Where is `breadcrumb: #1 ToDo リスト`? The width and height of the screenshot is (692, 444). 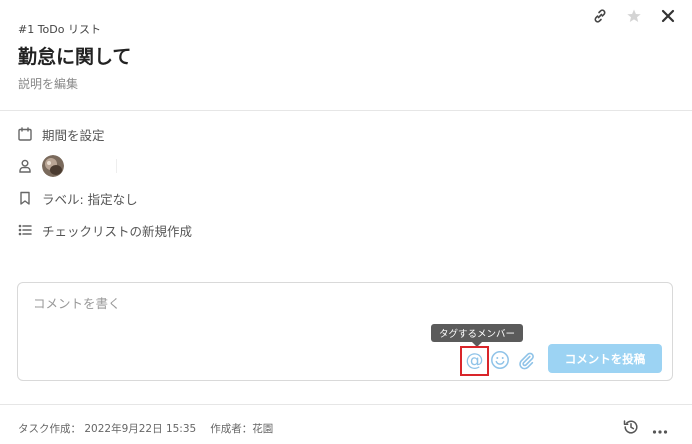
breadcrumb: #1 ToDo リスト is located at coordinates (59, 29).